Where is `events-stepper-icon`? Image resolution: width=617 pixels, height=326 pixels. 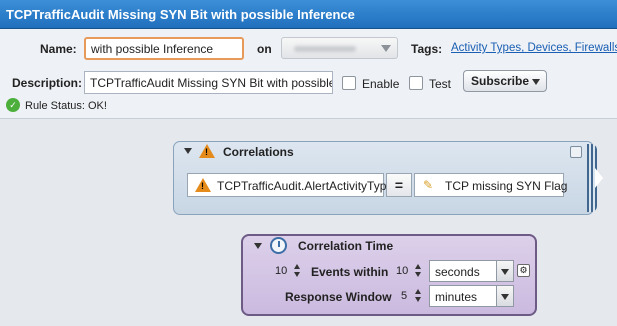
events-stepper-icon is located at coordinates (297, 271).